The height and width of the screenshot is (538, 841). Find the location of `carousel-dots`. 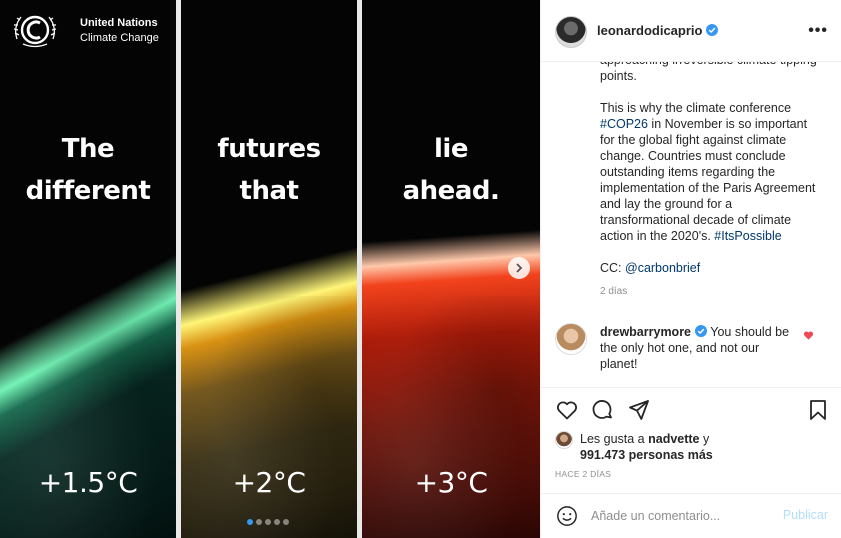

carousel-dots is located at coordinates (268, 522).